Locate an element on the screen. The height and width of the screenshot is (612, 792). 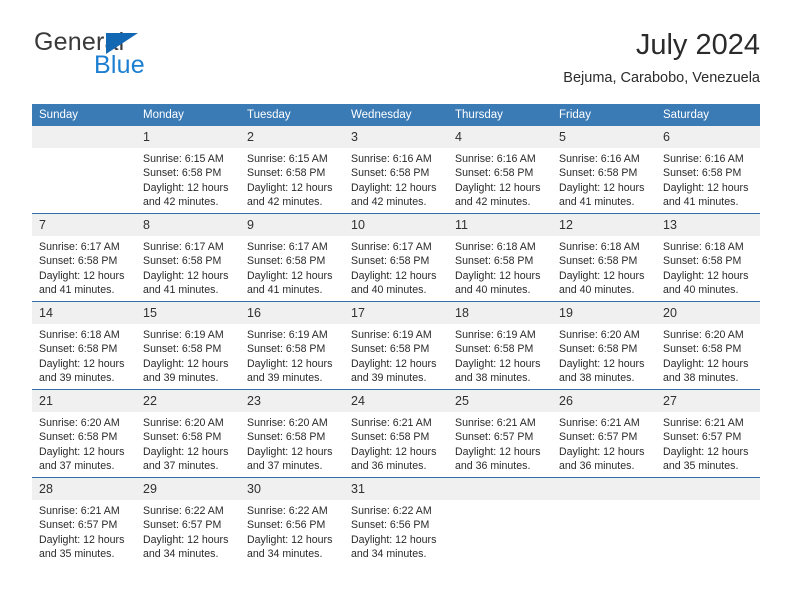
day-info-line: Sunrise: 6:19 AM is located at coordinates (183, 335).